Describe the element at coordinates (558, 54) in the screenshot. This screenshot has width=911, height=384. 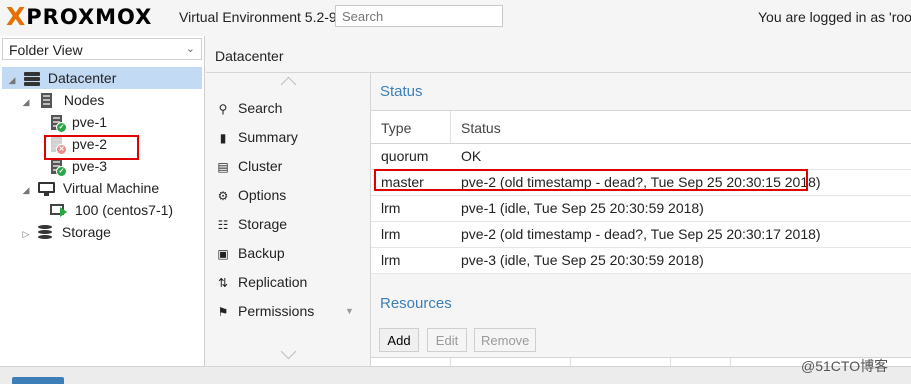
I see `main-header: Datacenter` at that location.